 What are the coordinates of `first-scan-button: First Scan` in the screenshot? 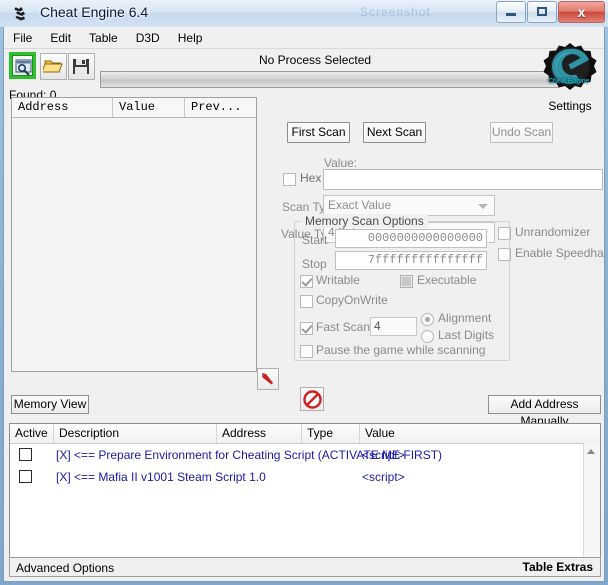 It's located at (318, 132).